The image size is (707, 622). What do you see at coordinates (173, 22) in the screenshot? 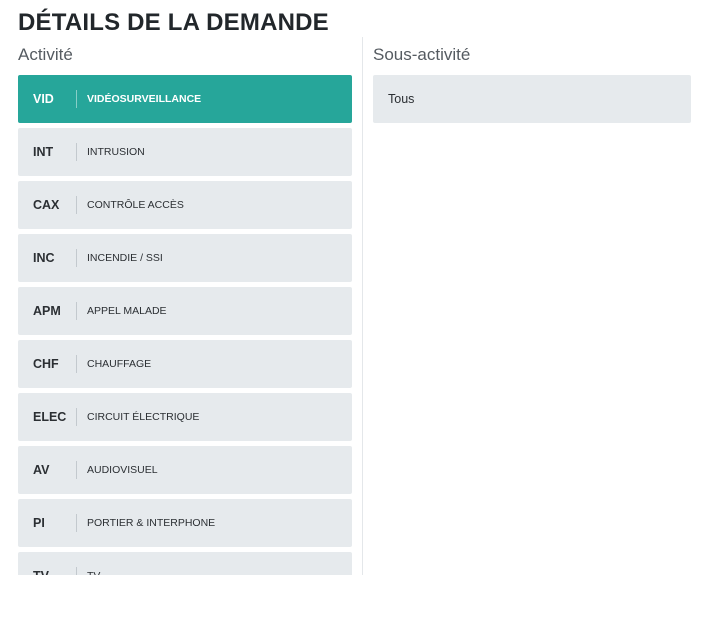
I see `page-title: DÉTAILS DE LA DEMANDE` at bounding box center [173, 22].